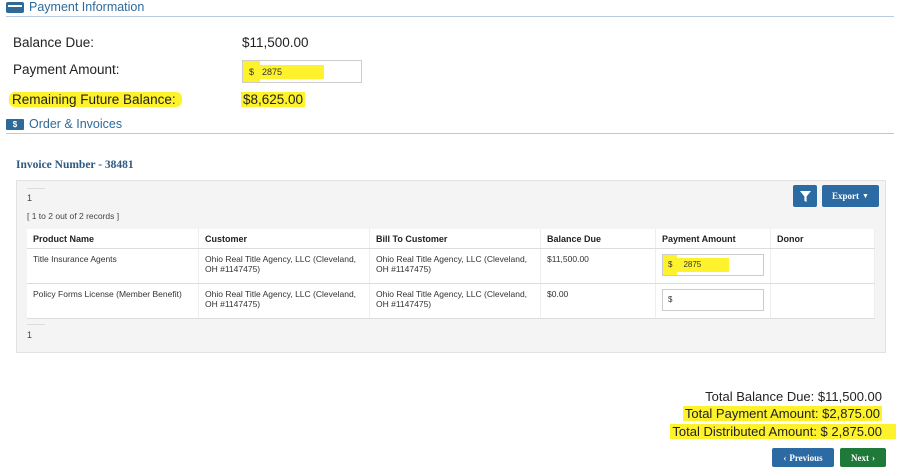 The height and width of the screenshot is (469, 900). I want to click on row-payment-input: $, so click(713, 300).